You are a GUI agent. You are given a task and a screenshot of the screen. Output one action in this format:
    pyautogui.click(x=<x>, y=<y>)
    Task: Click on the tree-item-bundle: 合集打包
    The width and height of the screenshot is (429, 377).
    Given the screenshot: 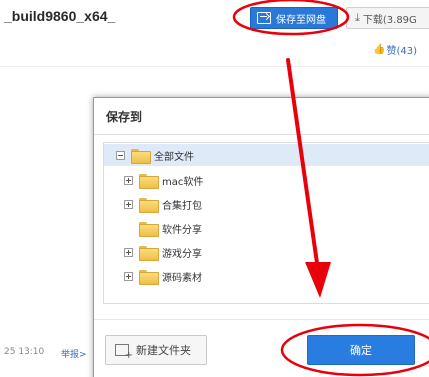 What is the action you would take?
    pyautogui.click(x=163, y=204)
    